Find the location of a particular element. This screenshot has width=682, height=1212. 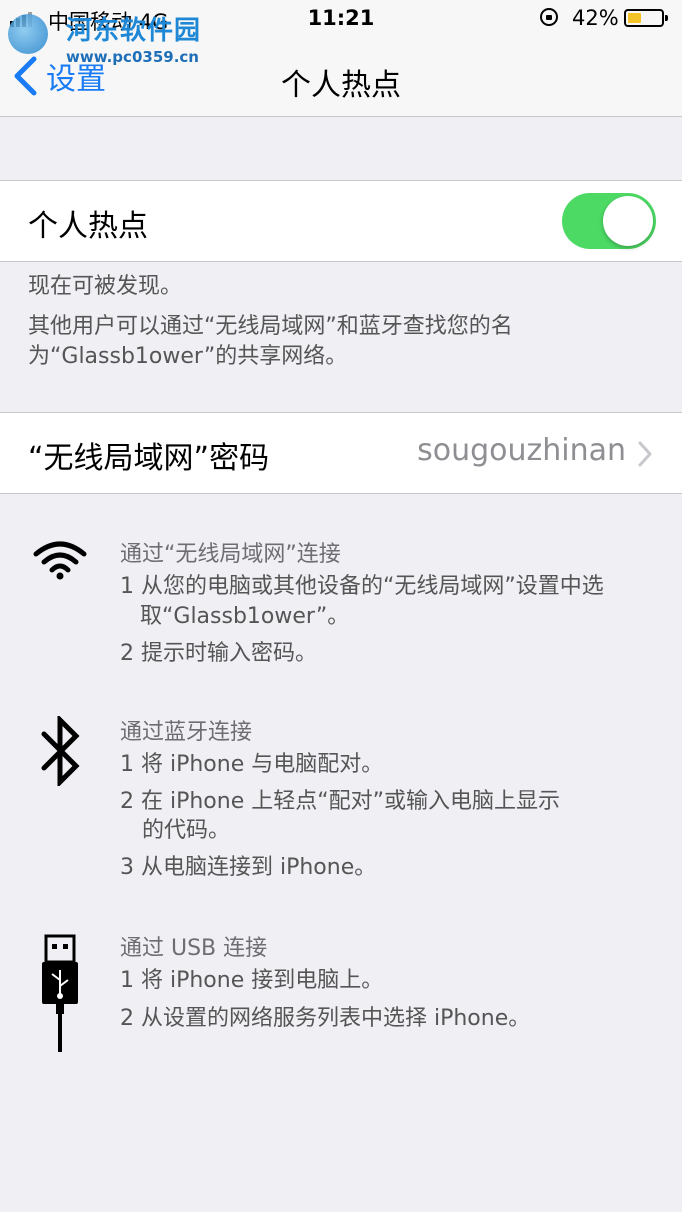

wifi-password-label: “无线局域网”密码 is located at coordinates (149, 458).